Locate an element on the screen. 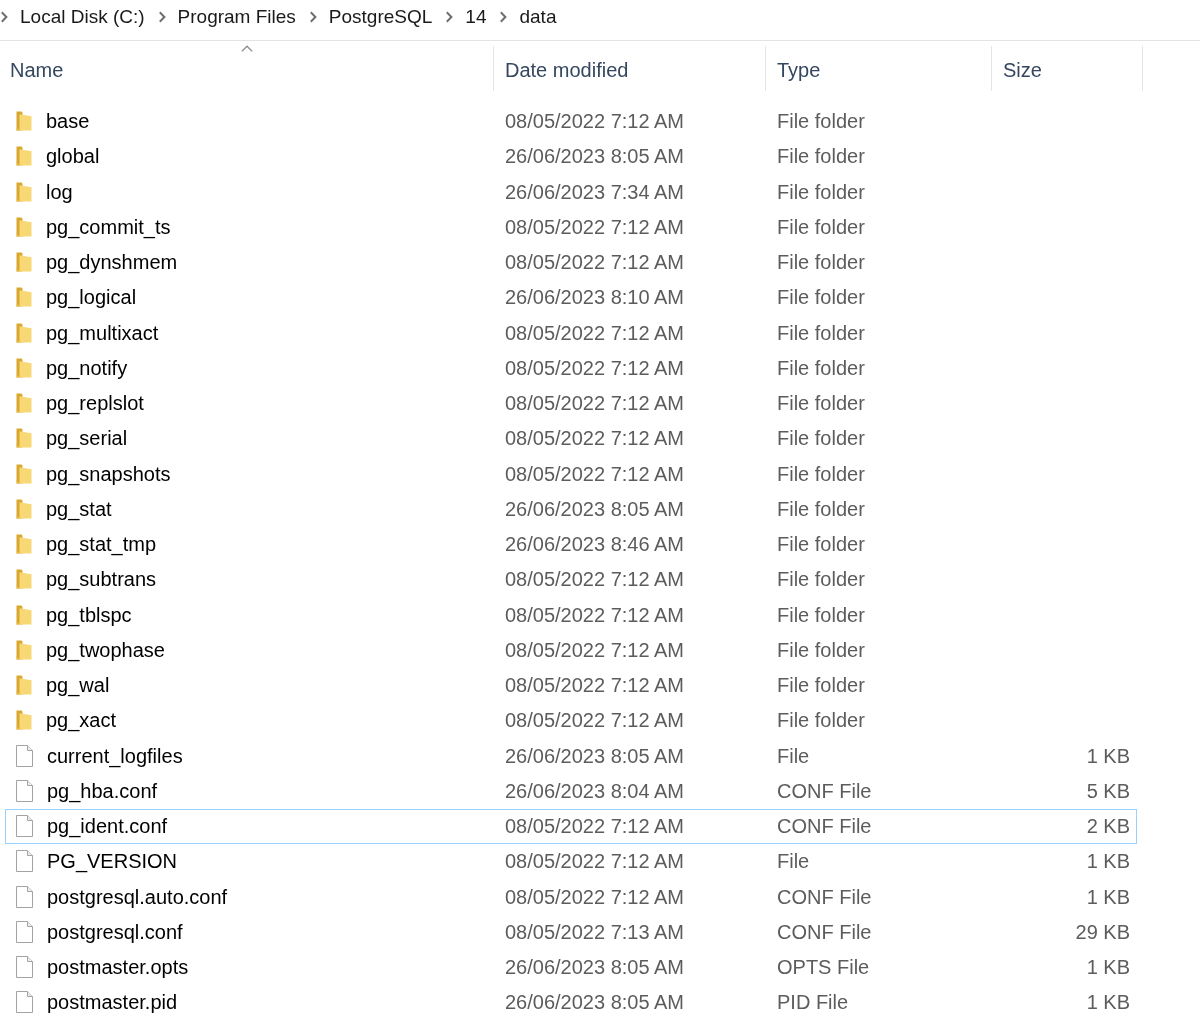  file-row: pg_serial 08/05/2022 7:12 AM File folder is located at coordinates (571, 438).